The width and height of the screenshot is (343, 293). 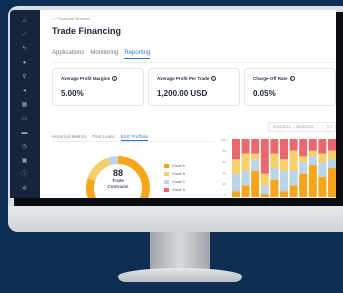 What do you see at coordinates (103, 137) in the screenshot?
I see `subtab-past-loans: Past Loans` at bounding box center [103, 137].